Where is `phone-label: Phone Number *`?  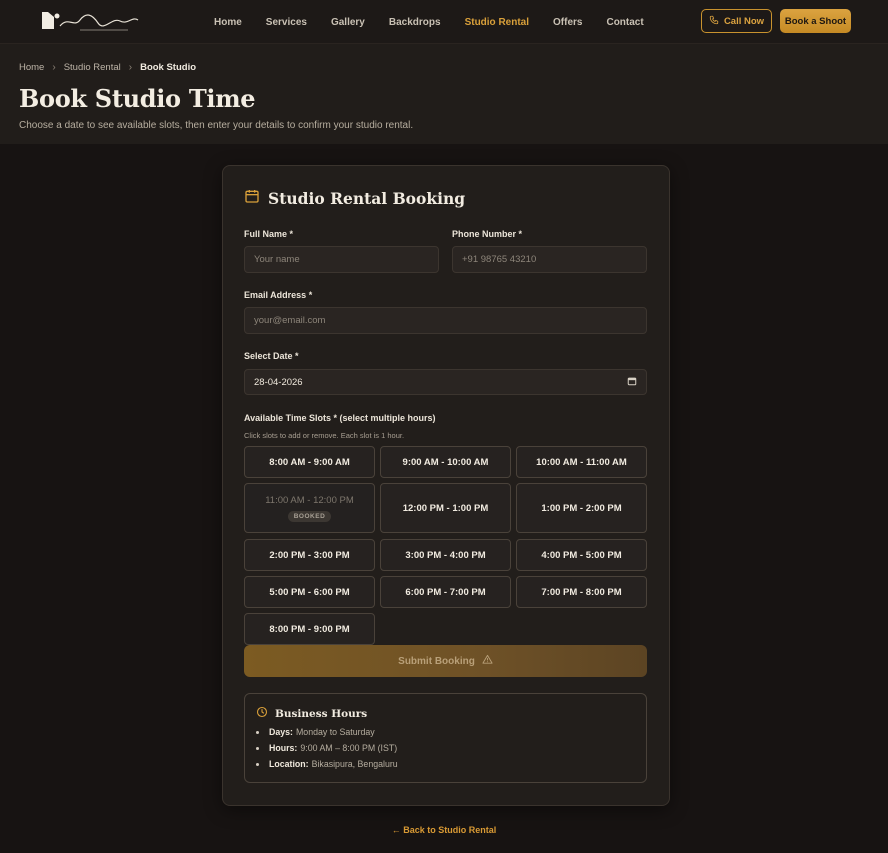 phone-label: Phone Number * is located at coordinates (487, 234).